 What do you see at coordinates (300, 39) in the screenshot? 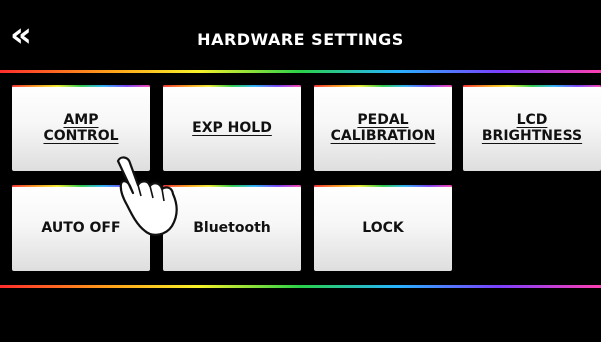
I see `page-title: HARDWARE SETTINGS` at bounding box center [300, 39].